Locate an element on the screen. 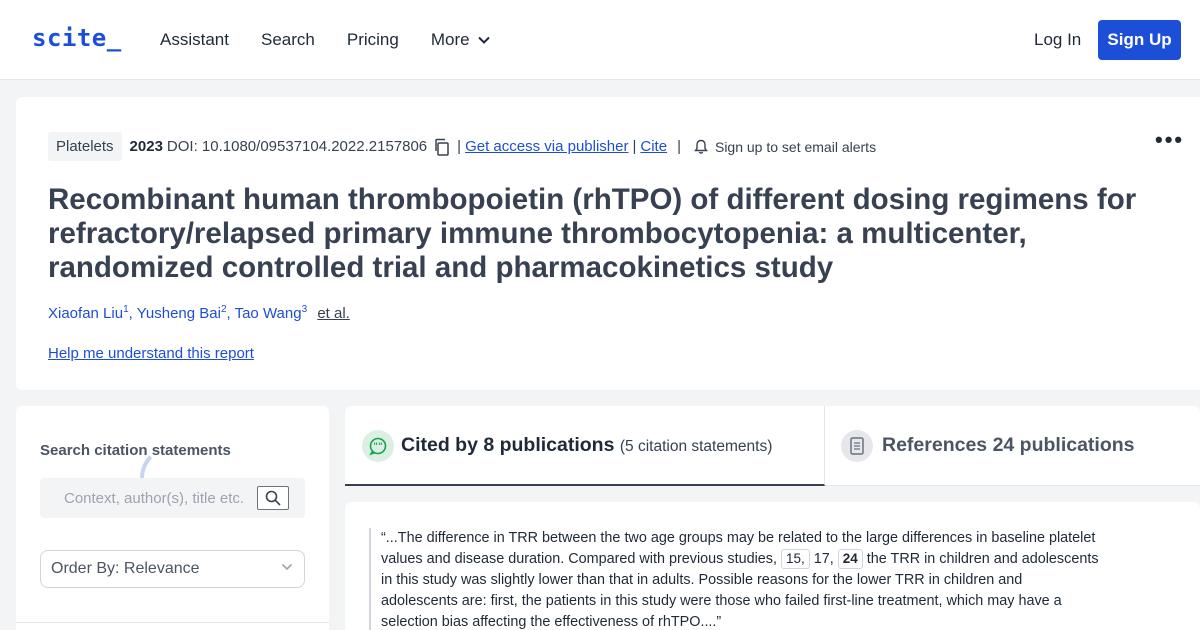  cited-by-count: Cited by 8 publications is located at coordinates (508, 445).